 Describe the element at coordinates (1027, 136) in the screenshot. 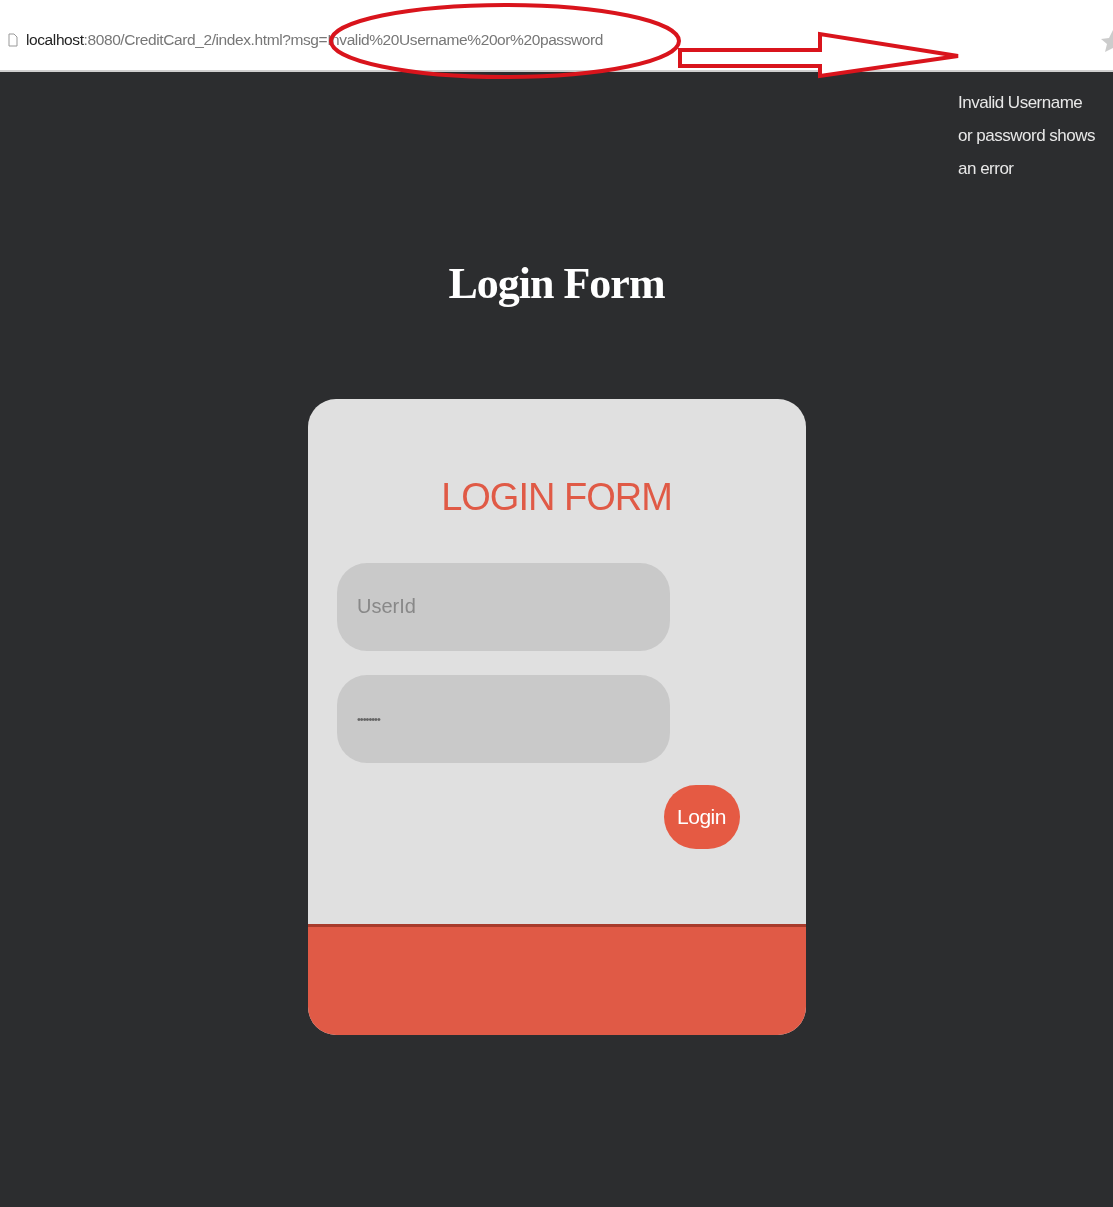

I see `annotation-text: Invalid Username or password shows an error` at that location.